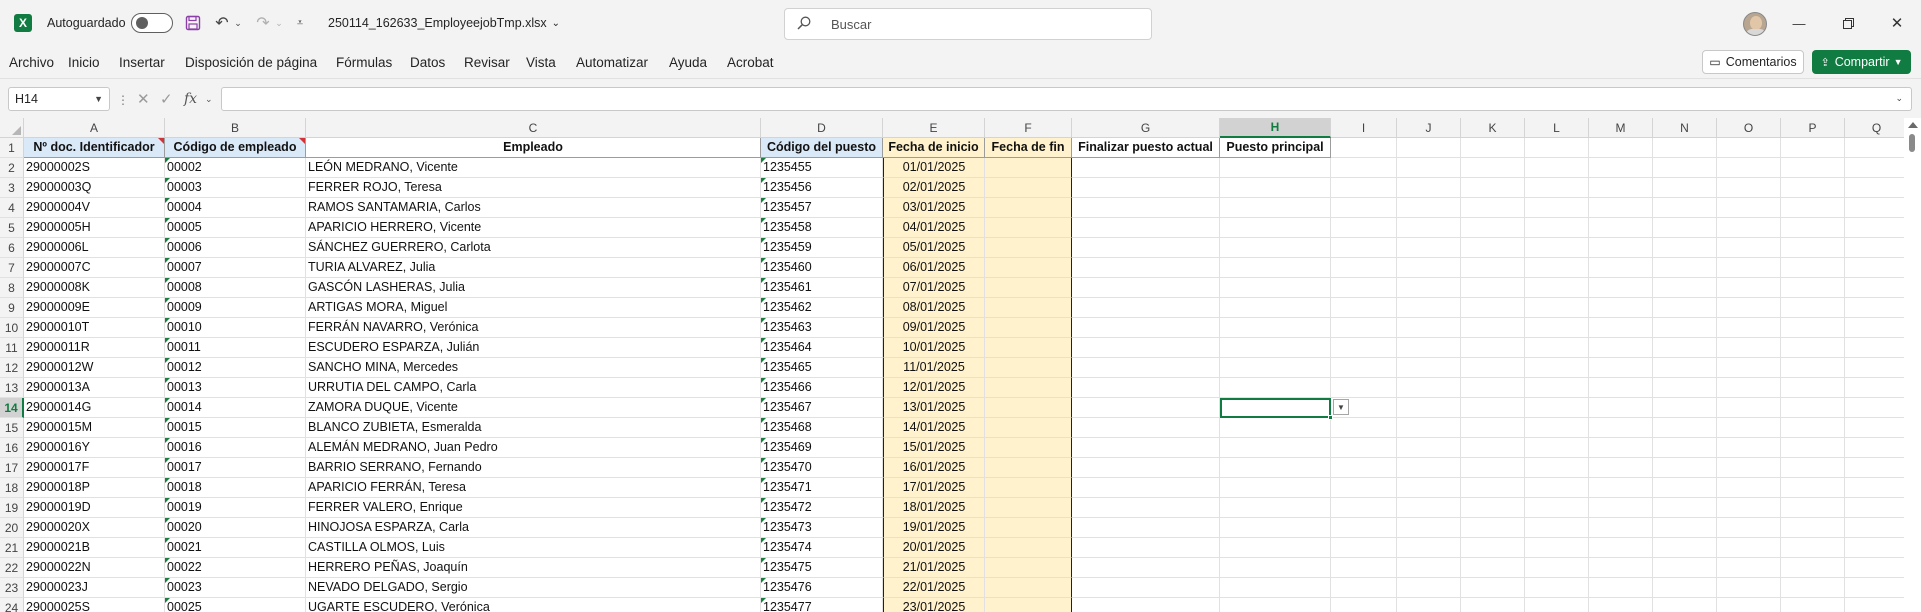 The image size is (1921, 612). What do you see at coordinates (1621, 208) in the screenshot?
I see `cell-m4` at bounding box center [1621, 208].